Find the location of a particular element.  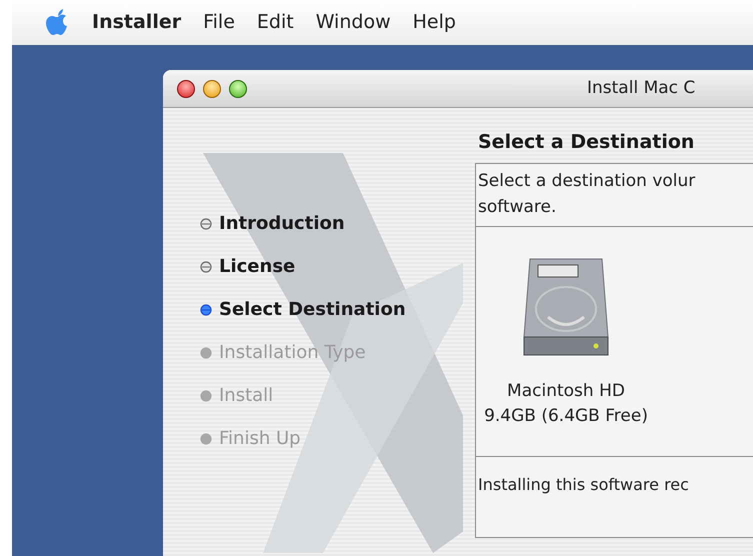

volume-name: Macintosh HD is located at coordinates (566, 391).